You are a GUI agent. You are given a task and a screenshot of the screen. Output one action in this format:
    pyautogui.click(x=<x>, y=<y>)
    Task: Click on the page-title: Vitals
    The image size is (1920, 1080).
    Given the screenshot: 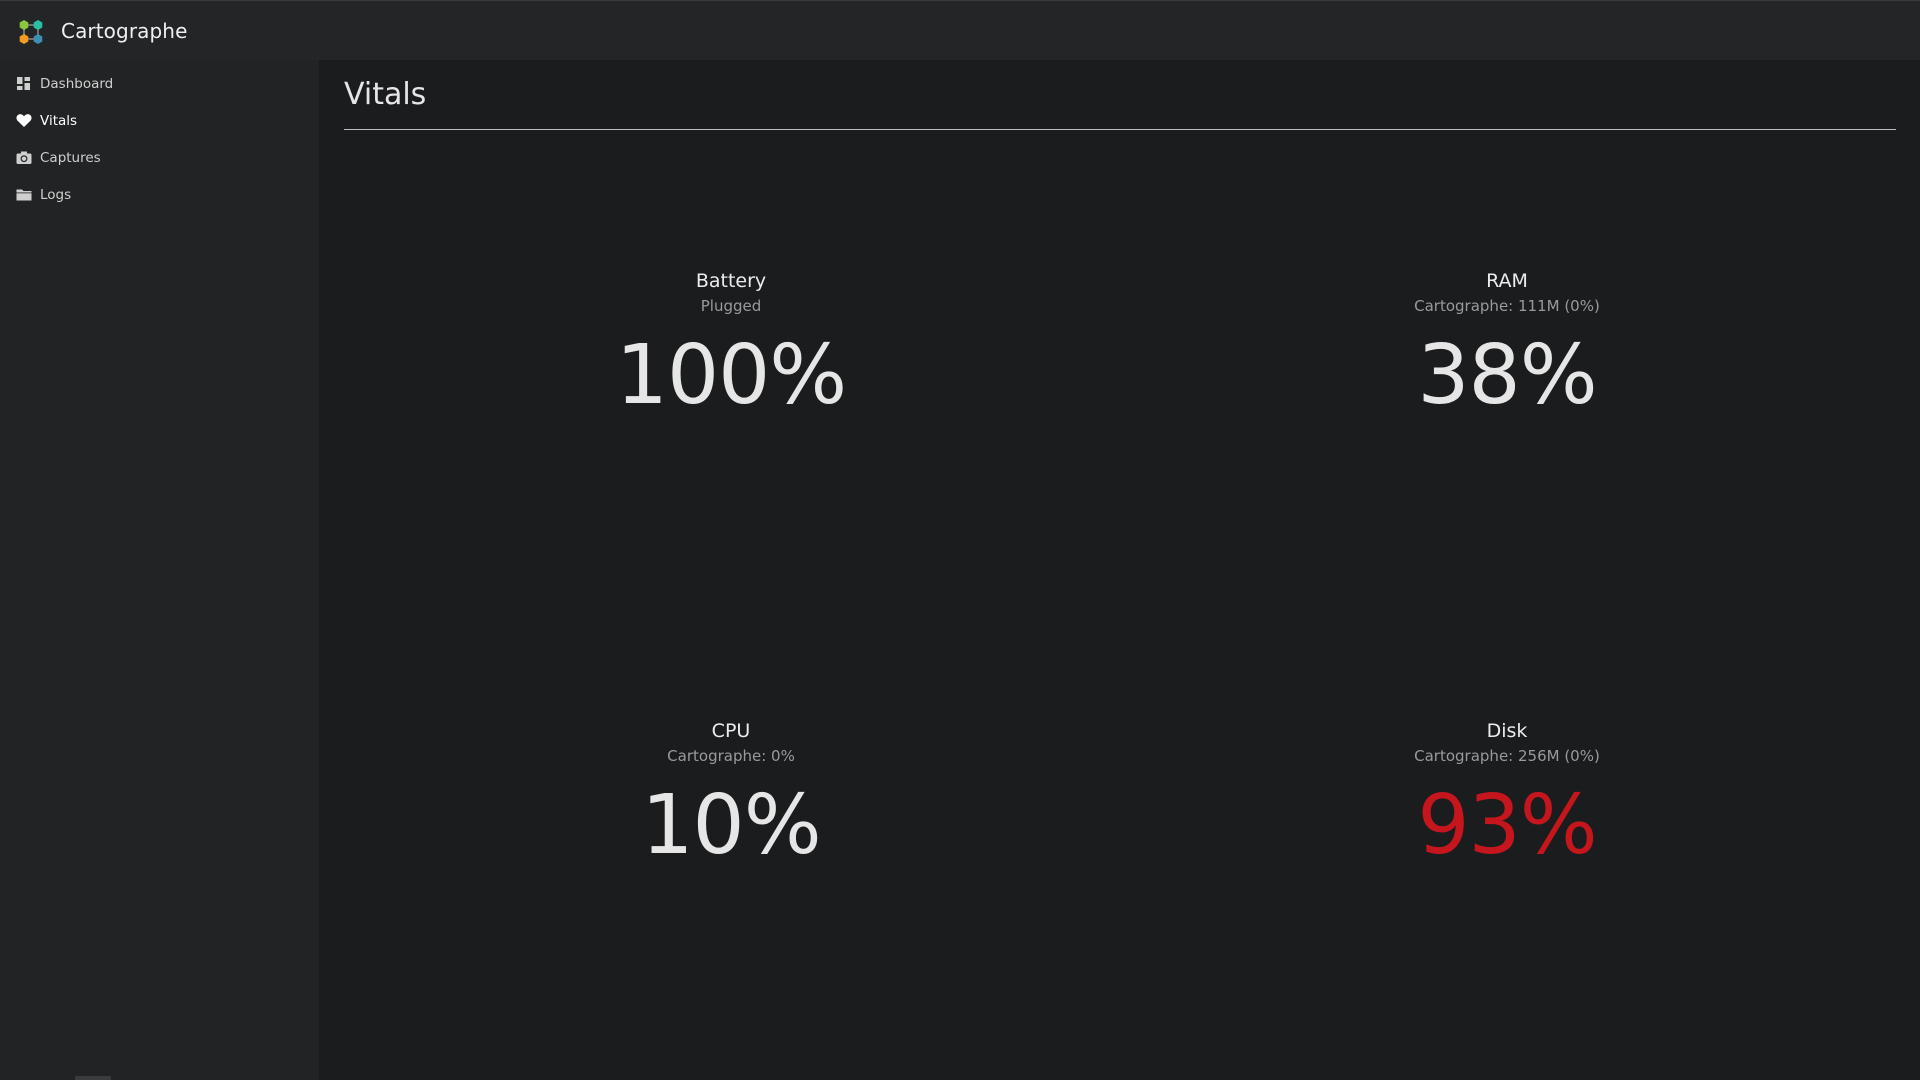 What is the action you would take?
    pyautogui.click(x=385, y=94)
    